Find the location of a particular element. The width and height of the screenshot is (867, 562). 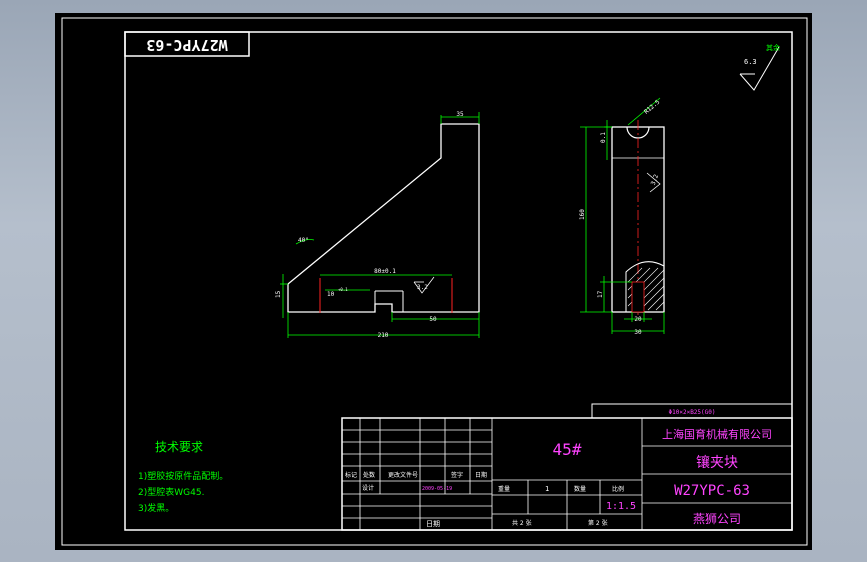

surface-finish-value: 6.3 is located at coordinates (750, 62).